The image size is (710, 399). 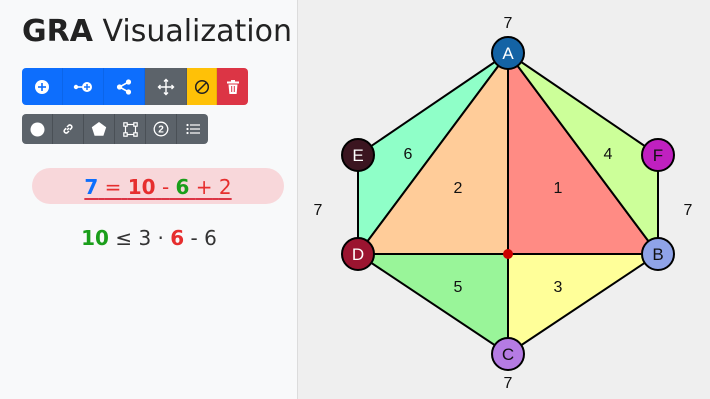 I want to click on link-tool-button, so click(x=68, y=129).